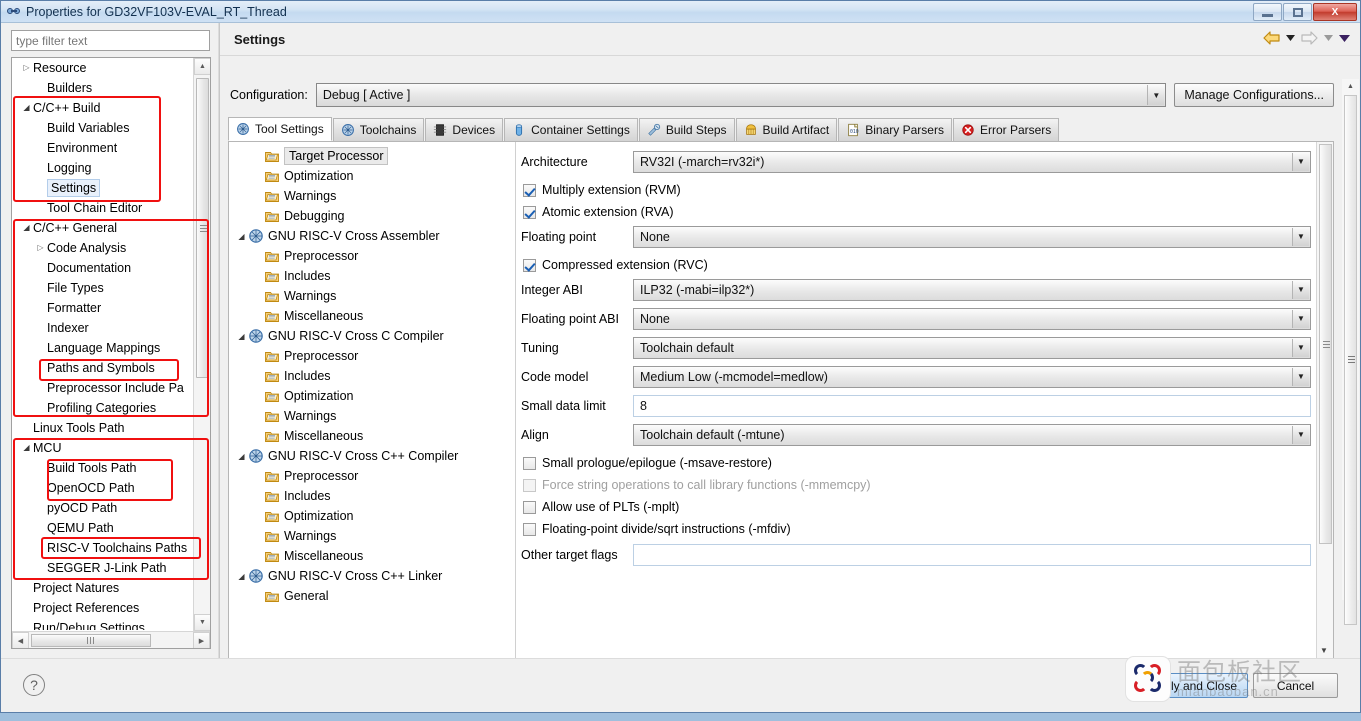  Describe the element at coordinates (1271, 38) in the screenshot. I see `back-arrow-icon` at that location.